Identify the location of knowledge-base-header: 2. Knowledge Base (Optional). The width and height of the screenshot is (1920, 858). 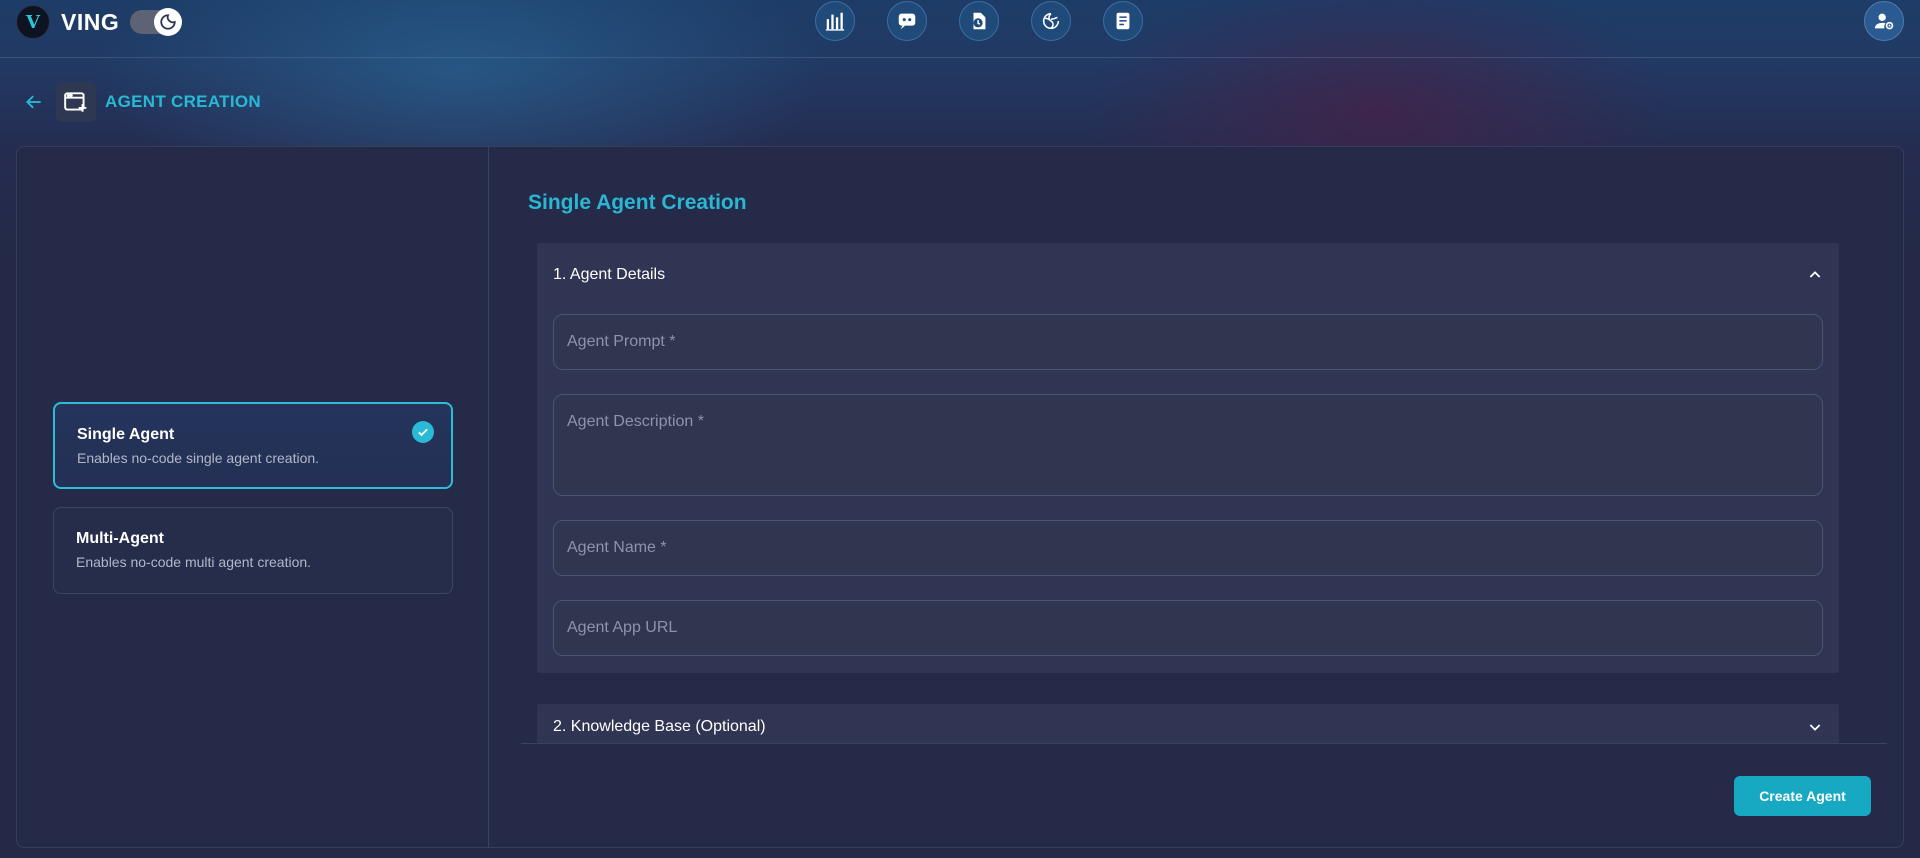
(1188, 723).